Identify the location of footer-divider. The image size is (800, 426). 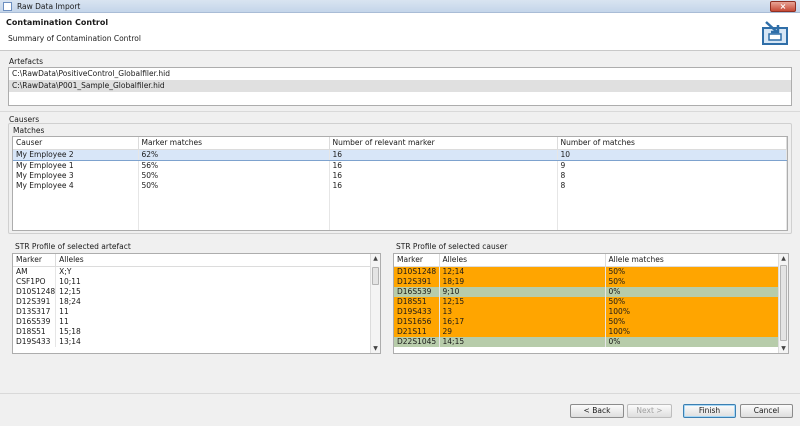
(400, 393).